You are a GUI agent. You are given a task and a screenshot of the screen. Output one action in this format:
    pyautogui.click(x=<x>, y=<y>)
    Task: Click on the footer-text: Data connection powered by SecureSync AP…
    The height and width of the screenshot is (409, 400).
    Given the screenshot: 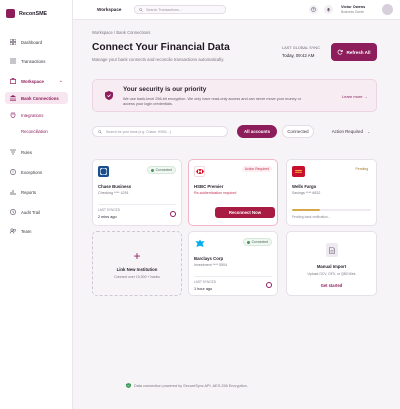 What is the action you would take?
    pyautogui.click(x=191, y=385)
    